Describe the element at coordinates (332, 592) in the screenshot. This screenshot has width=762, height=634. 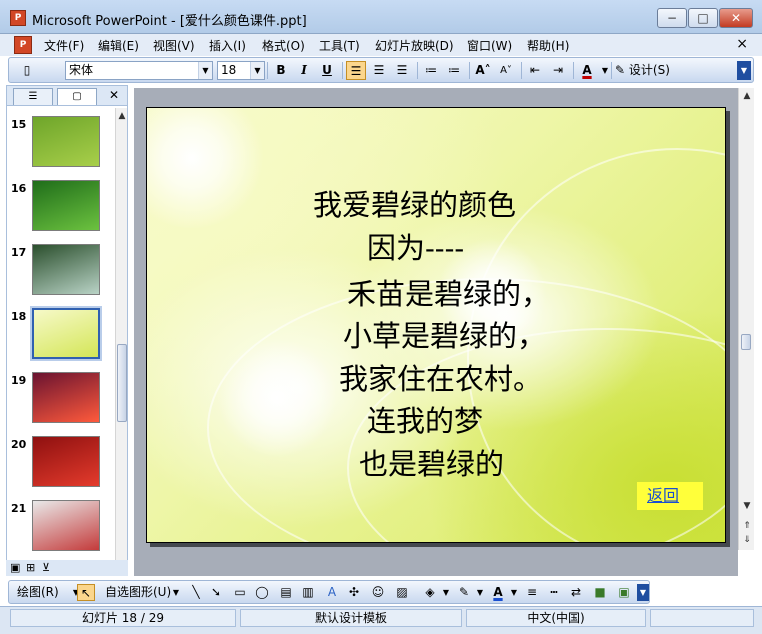
I see `wordart-icon: A` at that location.